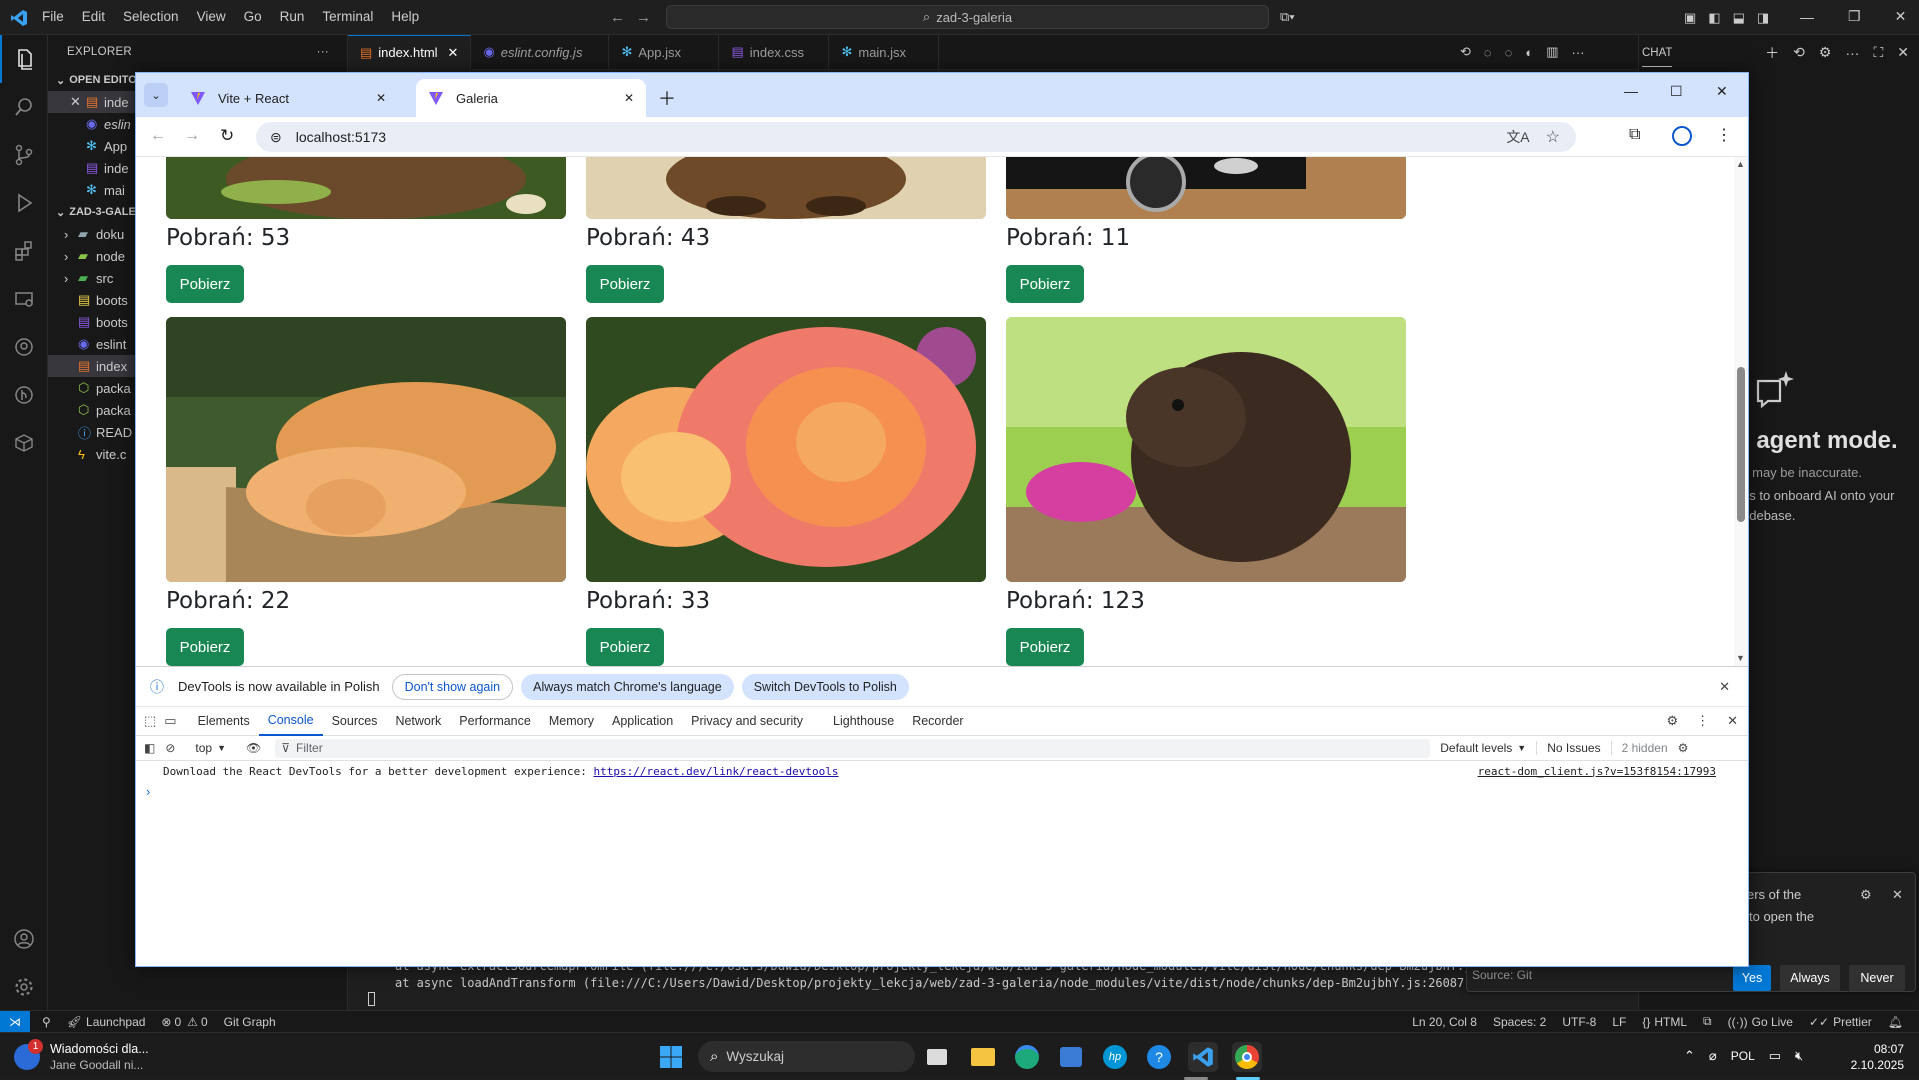  Describe the element at coordinates (983, 1057) in the screenshot. I see `file-explorer-icon` at that location.